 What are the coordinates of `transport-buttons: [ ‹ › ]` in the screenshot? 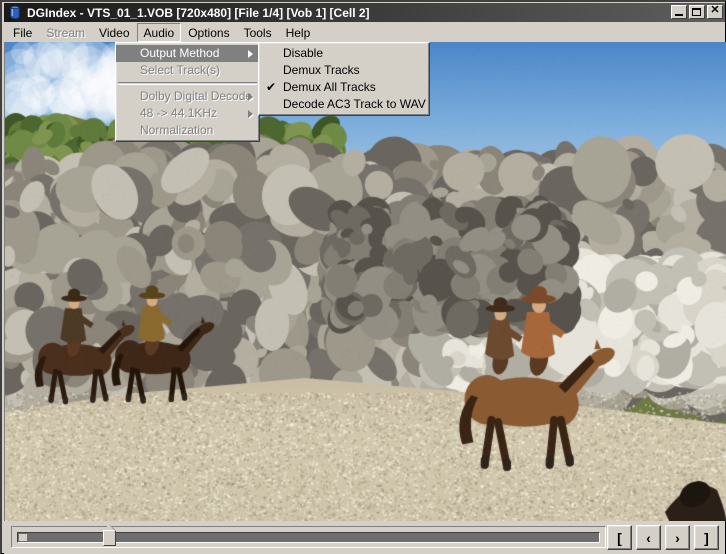 It's located at (663, 537).